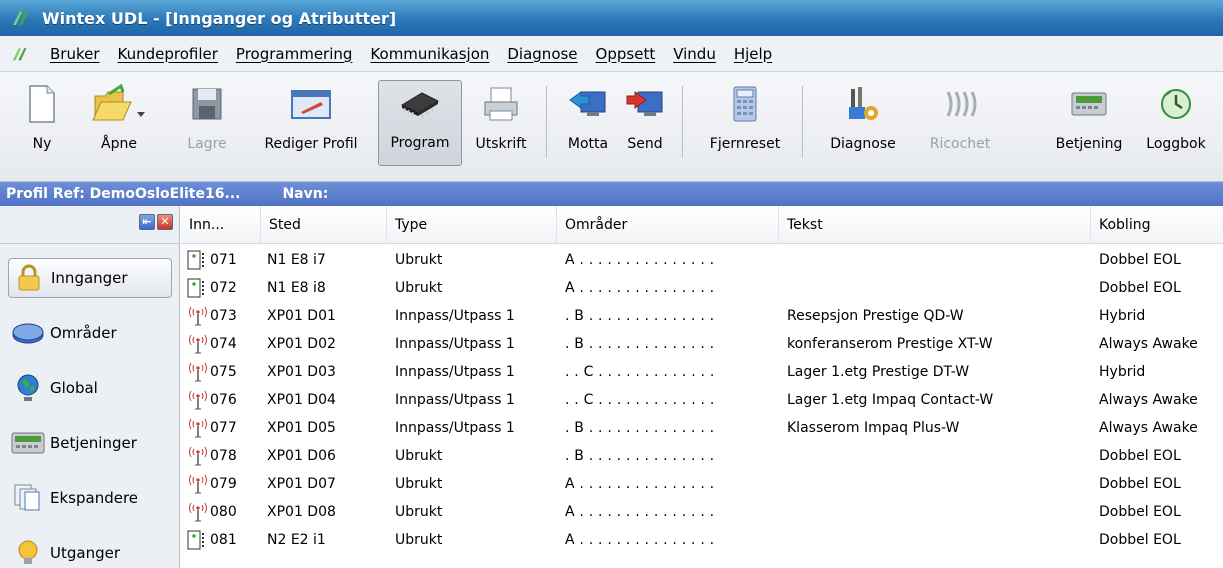 The image size is (1223, 568). Describe the element at coordinates (1157, 225) in the screenshot. I see `column-header-kobling: Kobling` at that location.